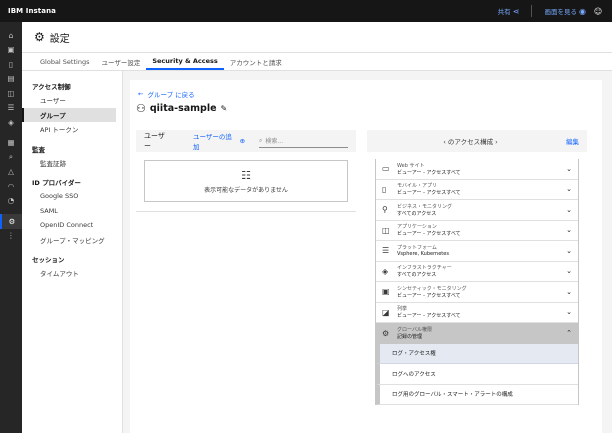 The image size is (612, 433). What do you see at coordinates (477, 210) in the screenshot?
I see `access-row: ⚲ ビジネス・モニタリング すべてのアクセス ⌄` at bounding box center [477, 210].